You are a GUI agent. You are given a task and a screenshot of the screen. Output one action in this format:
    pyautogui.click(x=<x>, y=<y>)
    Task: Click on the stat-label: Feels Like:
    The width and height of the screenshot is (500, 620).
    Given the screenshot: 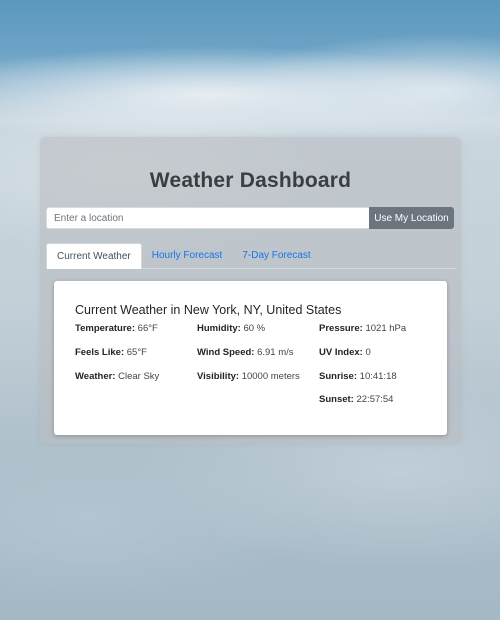 What is the action you would take?
    pyautogui.click(x=100, y=352)
    